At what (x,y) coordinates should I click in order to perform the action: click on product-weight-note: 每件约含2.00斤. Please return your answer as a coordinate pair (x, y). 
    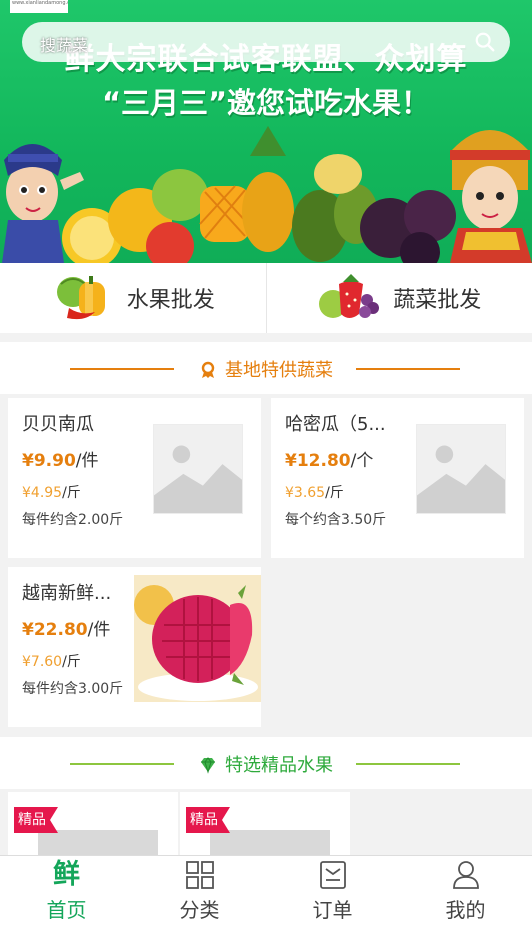
    Looking at the image, I should click on (73, 520).